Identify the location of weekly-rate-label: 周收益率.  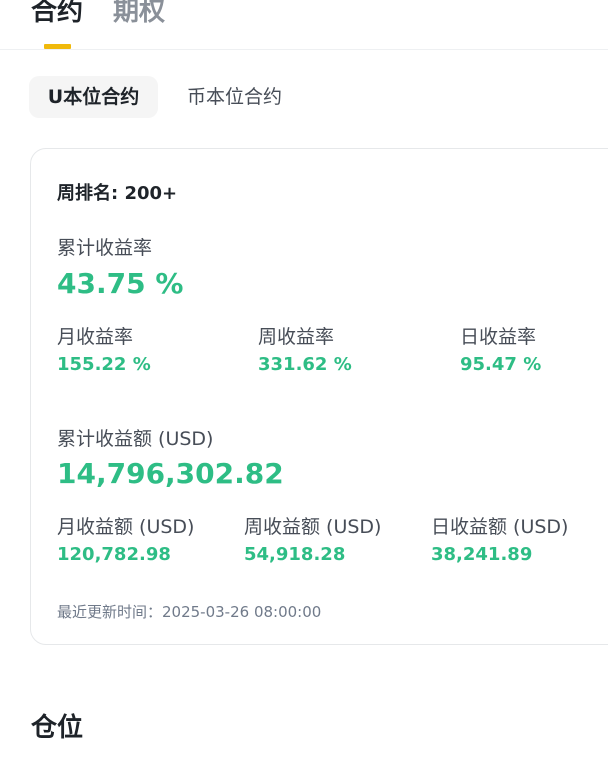
(296, 337).